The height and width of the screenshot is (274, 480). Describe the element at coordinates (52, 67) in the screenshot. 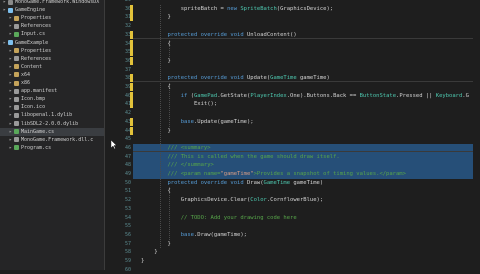

I see `explorer-item: ▸ Content` at that location.